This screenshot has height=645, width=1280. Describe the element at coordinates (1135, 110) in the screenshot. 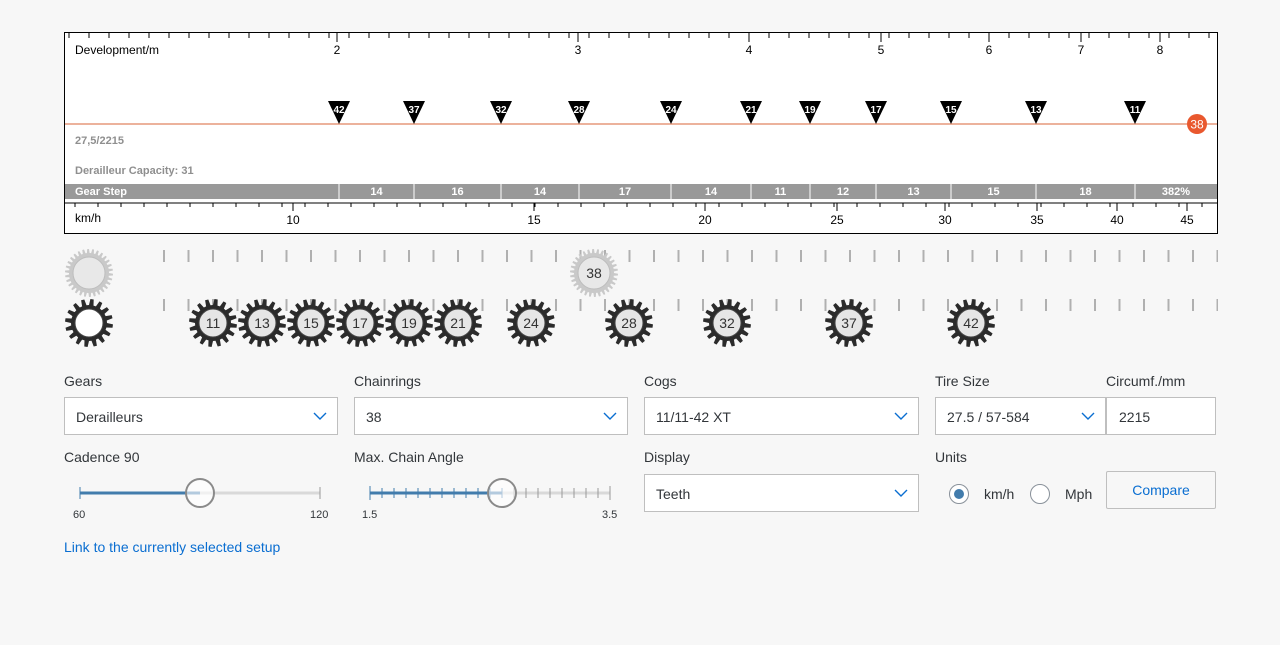

I see `cog-marker-label: 11` at that location.